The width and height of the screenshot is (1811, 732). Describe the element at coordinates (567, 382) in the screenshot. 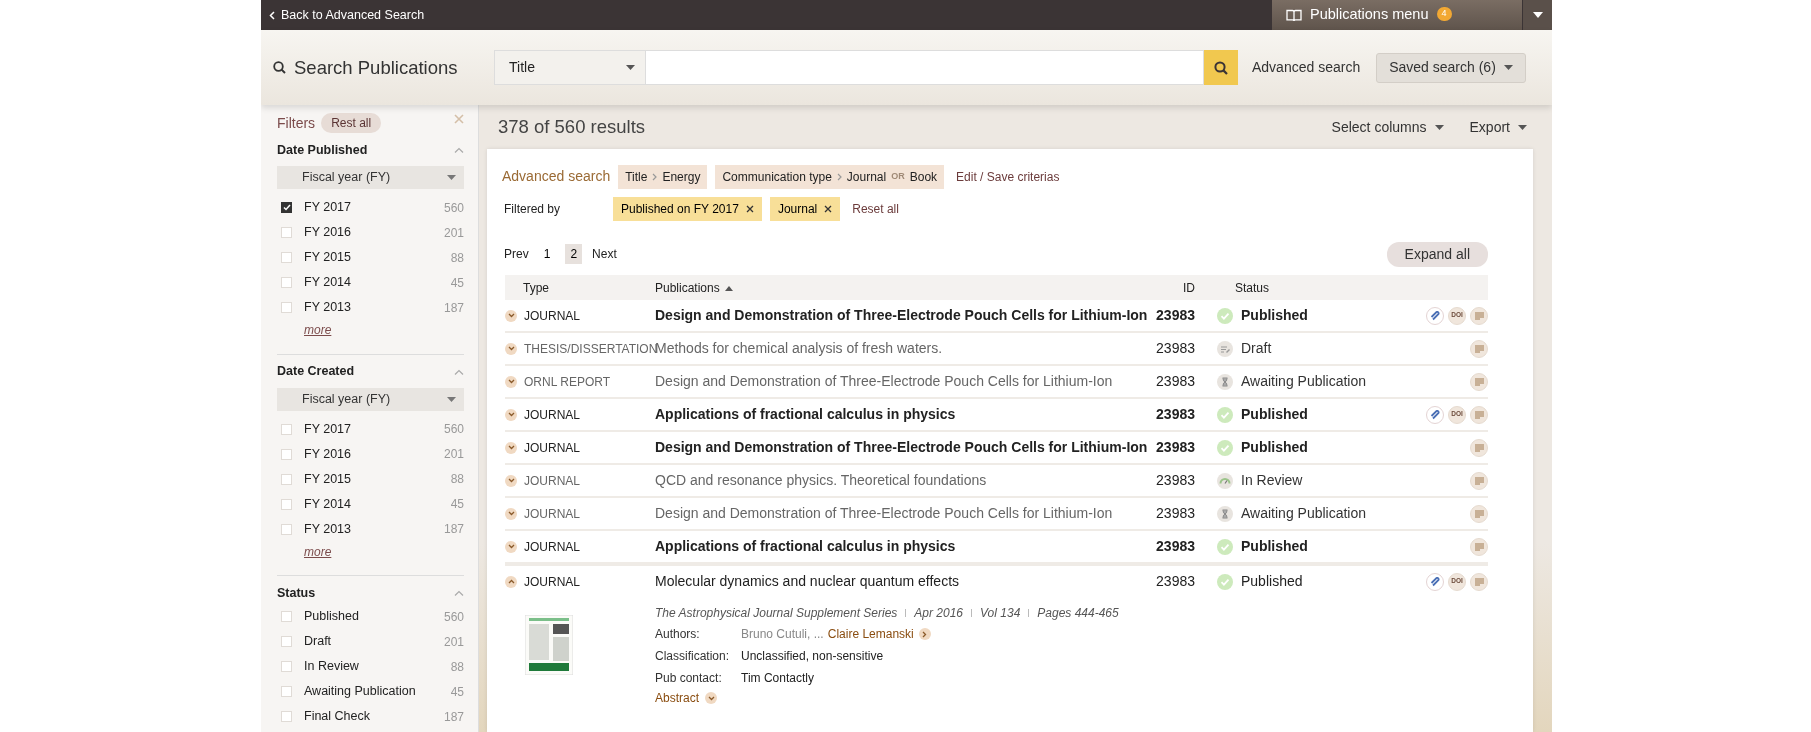

I see `publication-type: ORNL REPORT` at that location.